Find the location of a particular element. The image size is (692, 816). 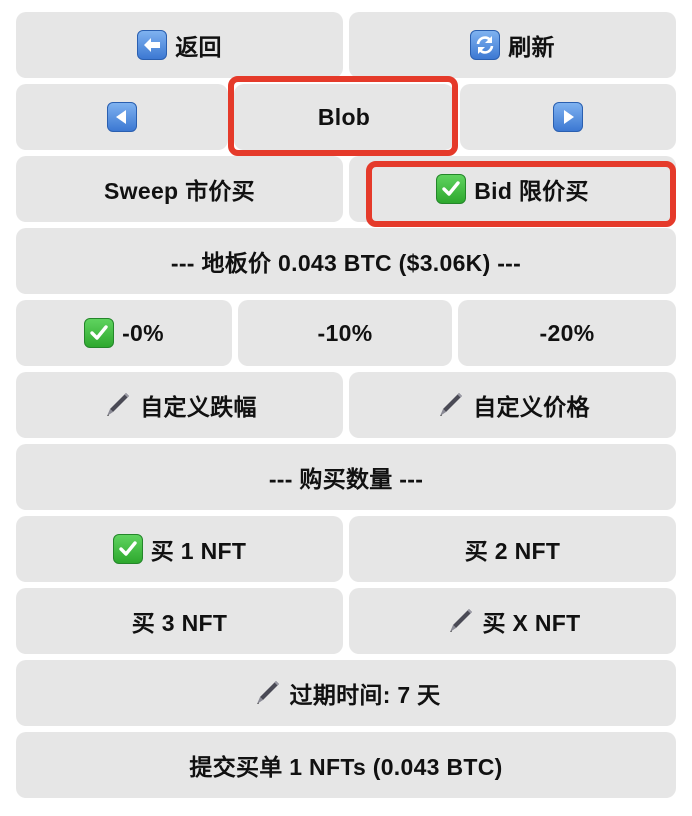

buy-3-button: 买 3 NFT is located at coordinates (179, 621).